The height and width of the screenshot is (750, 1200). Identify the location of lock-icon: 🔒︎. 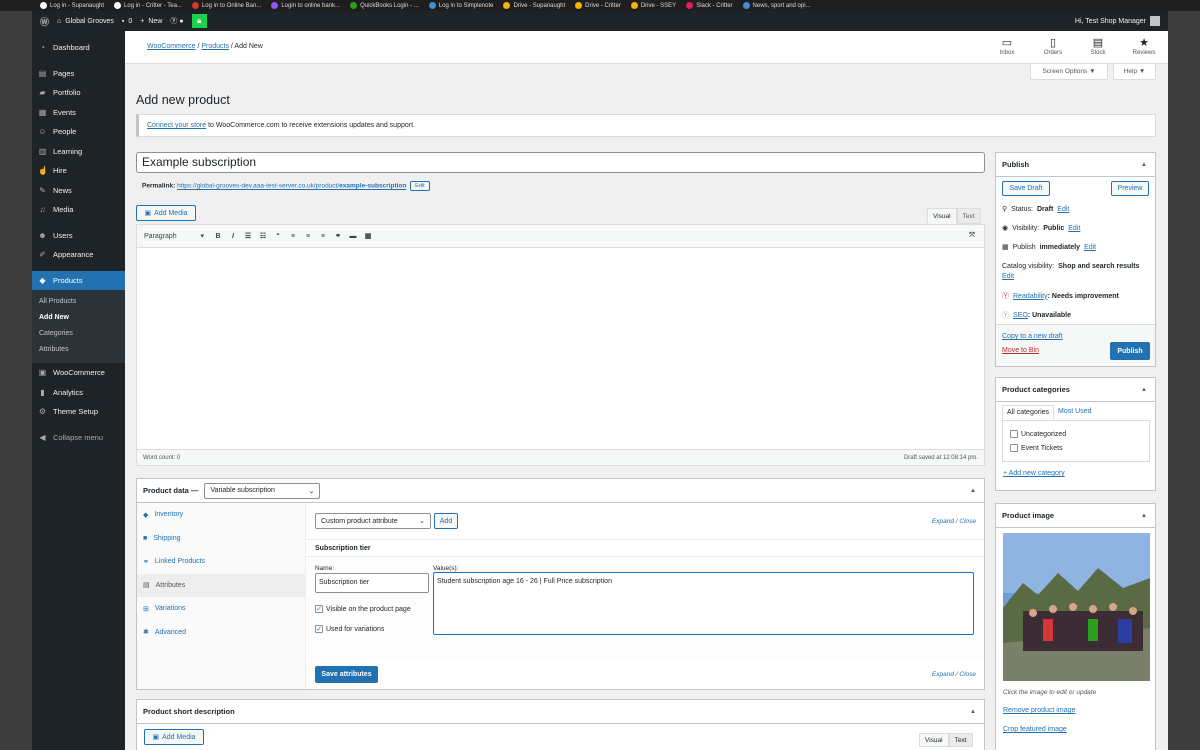
(199, 21).